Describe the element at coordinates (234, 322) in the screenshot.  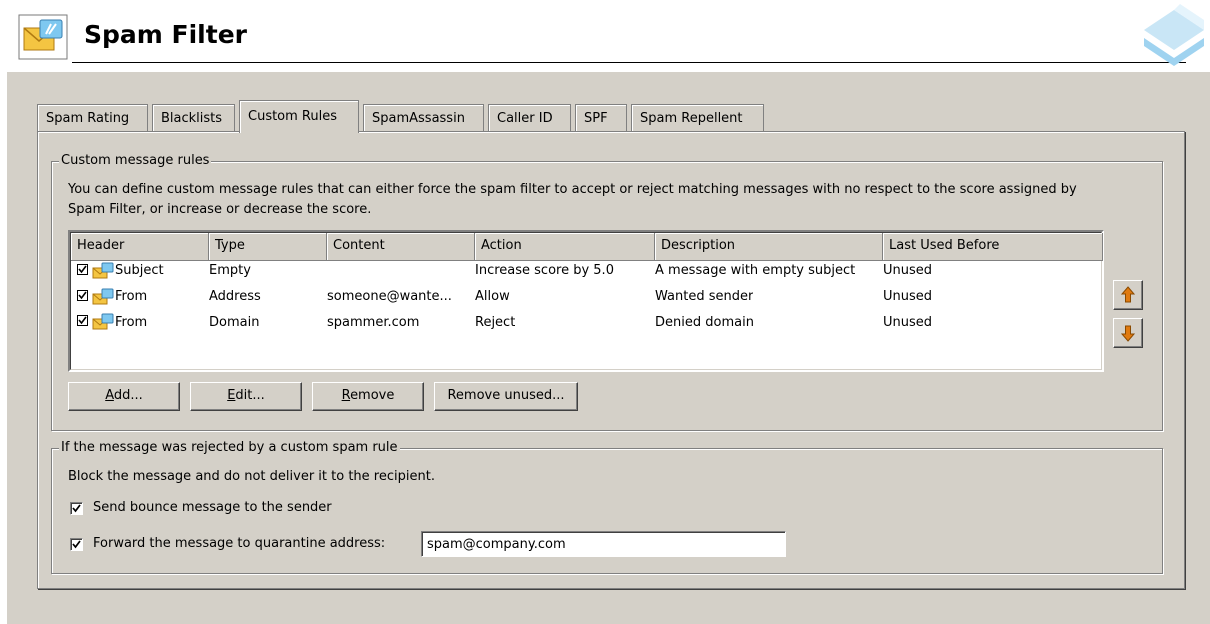
I see `cell-type: Domain` at that location.